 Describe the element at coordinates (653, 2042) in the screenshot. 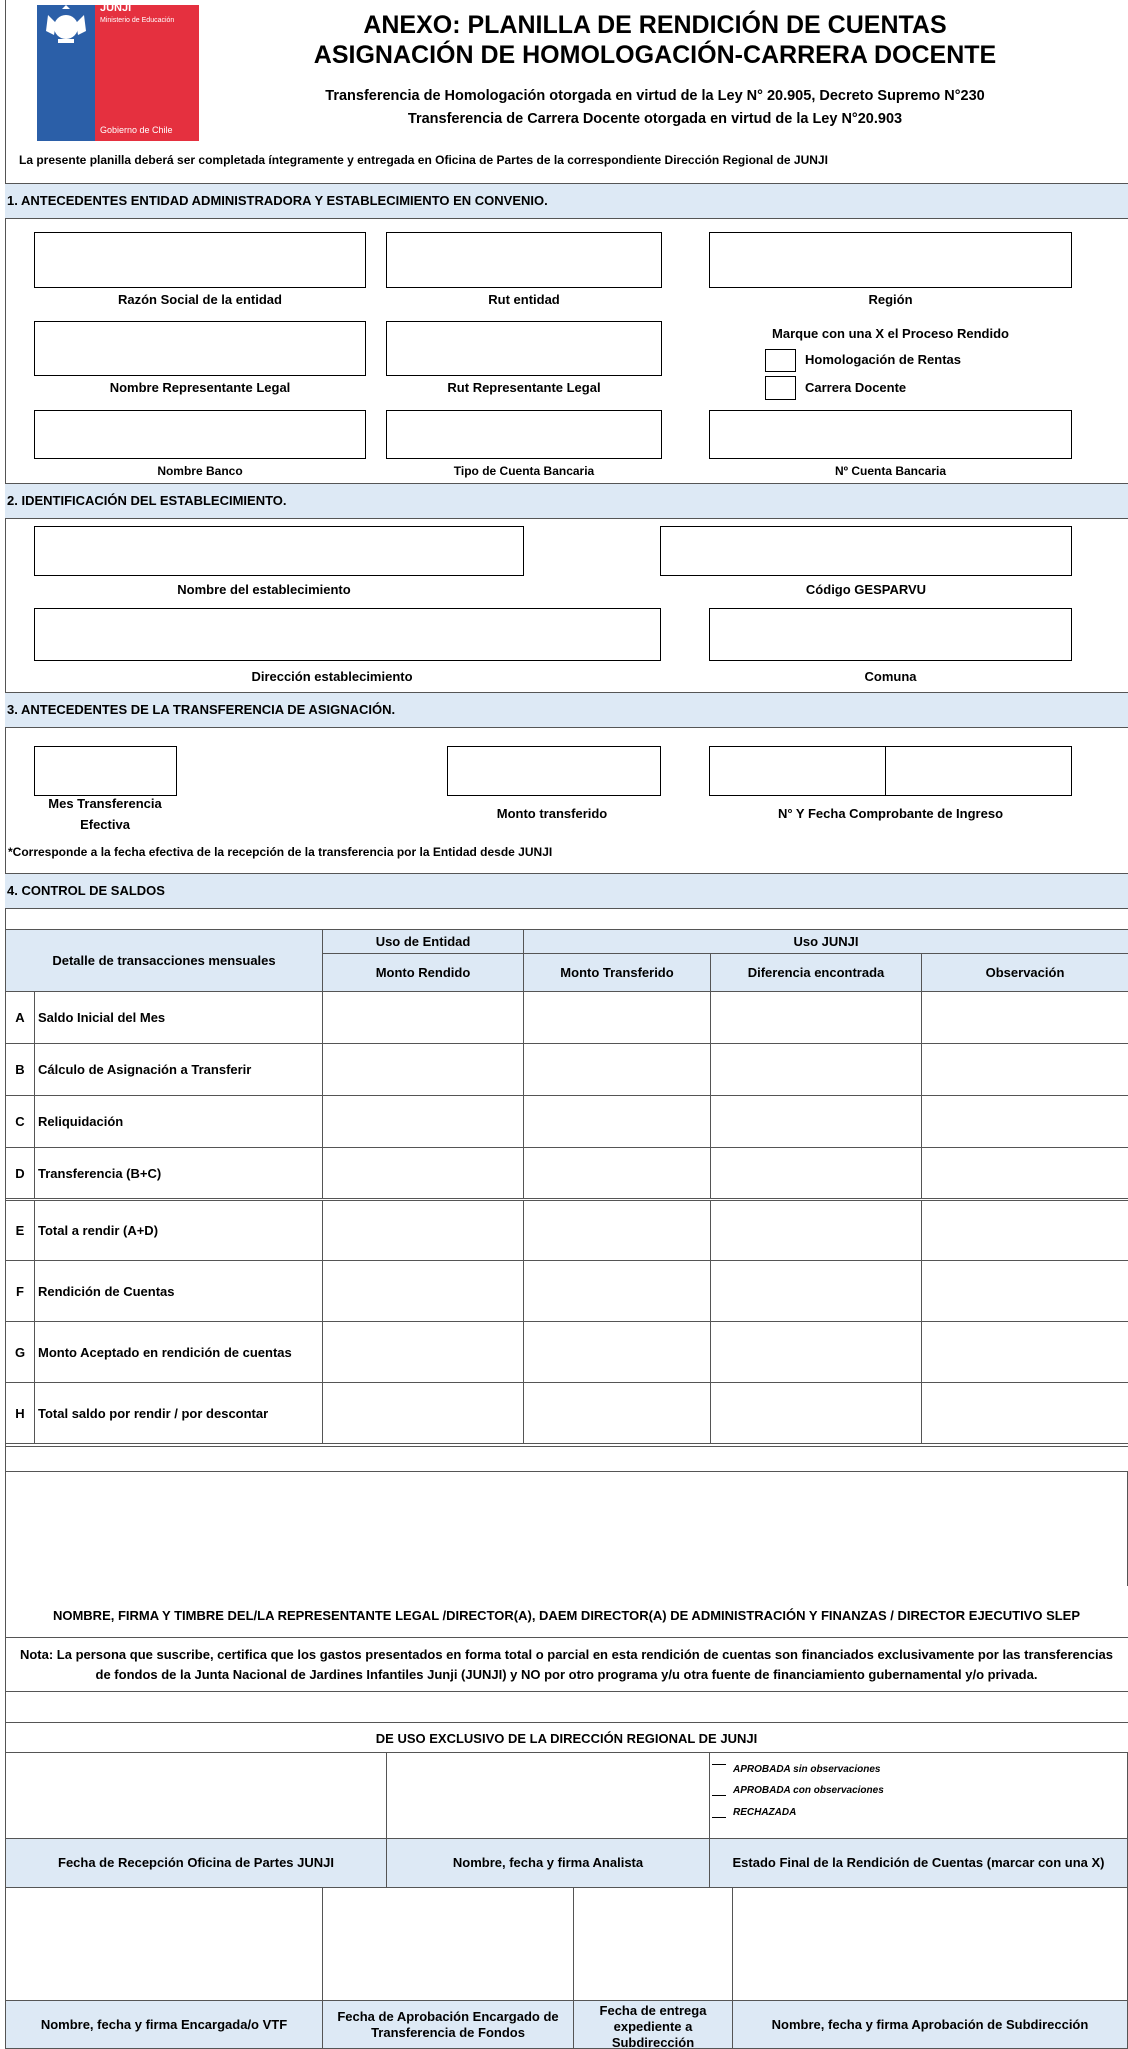

I see `fecha-entrega-header-line3: Subdirección` at that location.